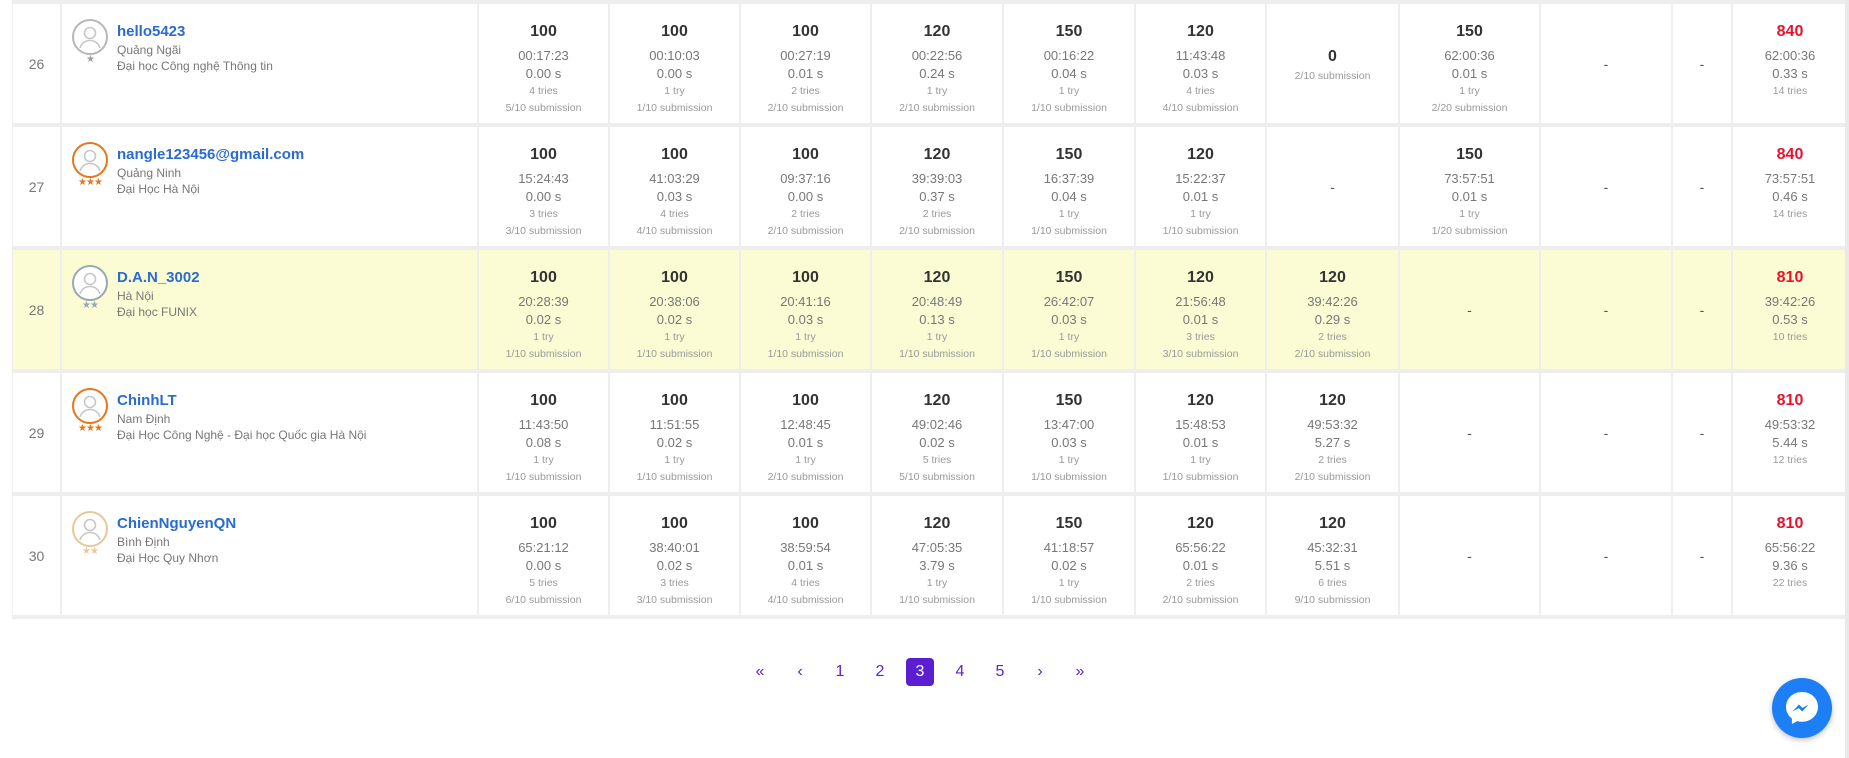 Image resolution: width=1849 pixels, height=758 pixels. Describe the element at coordinates (37, 188) in the screenshot. I see `rank-cell: 27` at that location.